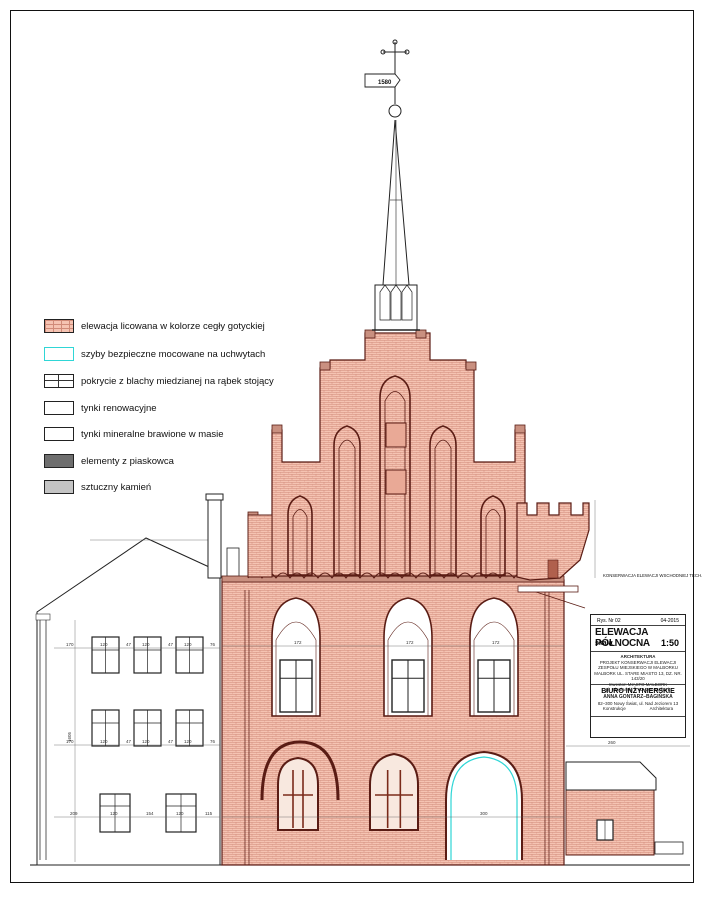 This screenshot has height=900, width=707. I want to click on legend-item-stone: sztuczny kamień, so click(97, 487).